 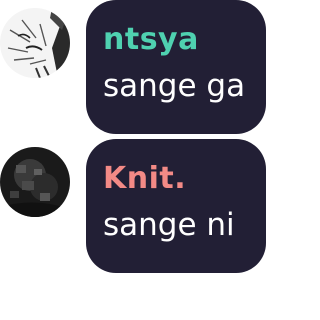 I want to click on message-text: sange ni, so click(x=169, y=225).